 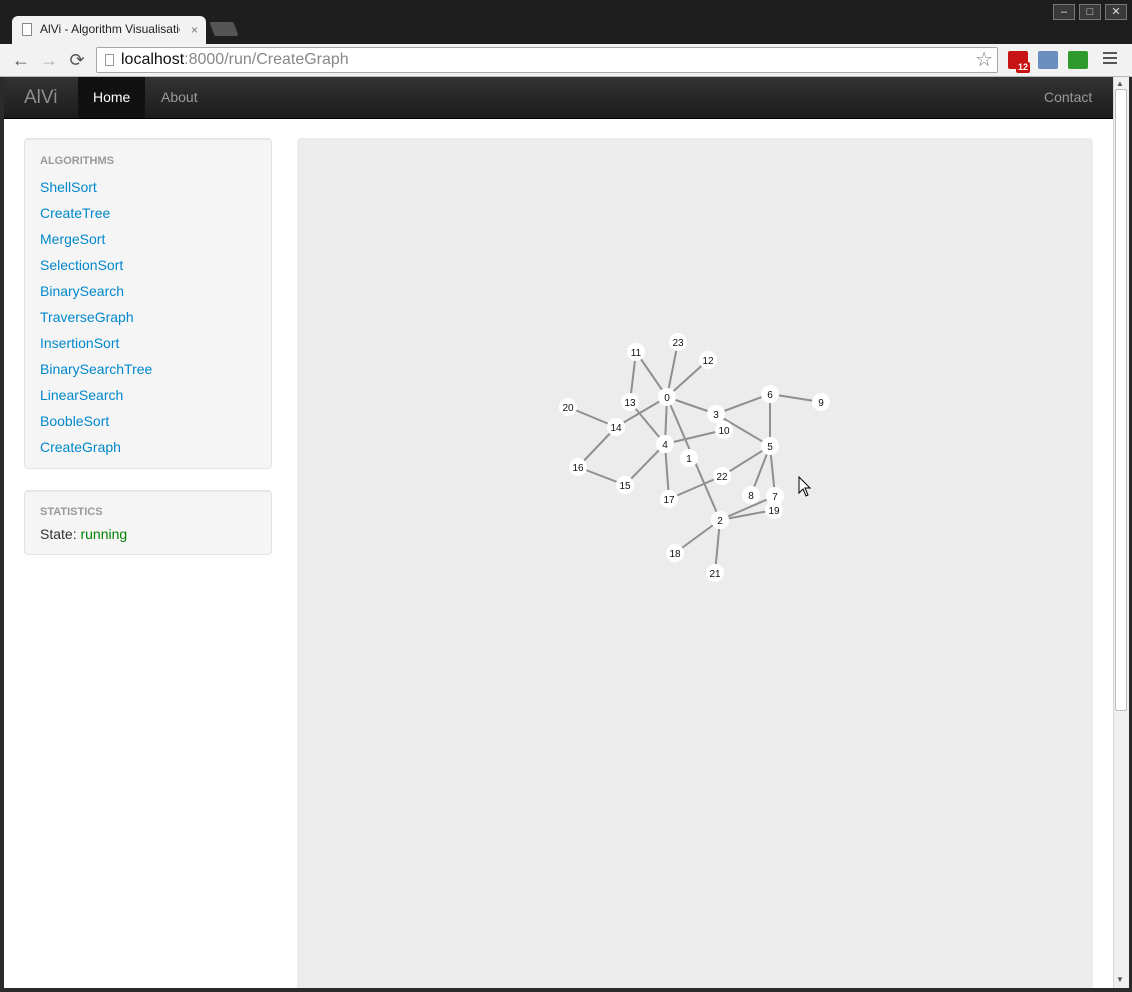 I want to click on algorithm-link: TraverseGraph, so click(x=87, y=317).